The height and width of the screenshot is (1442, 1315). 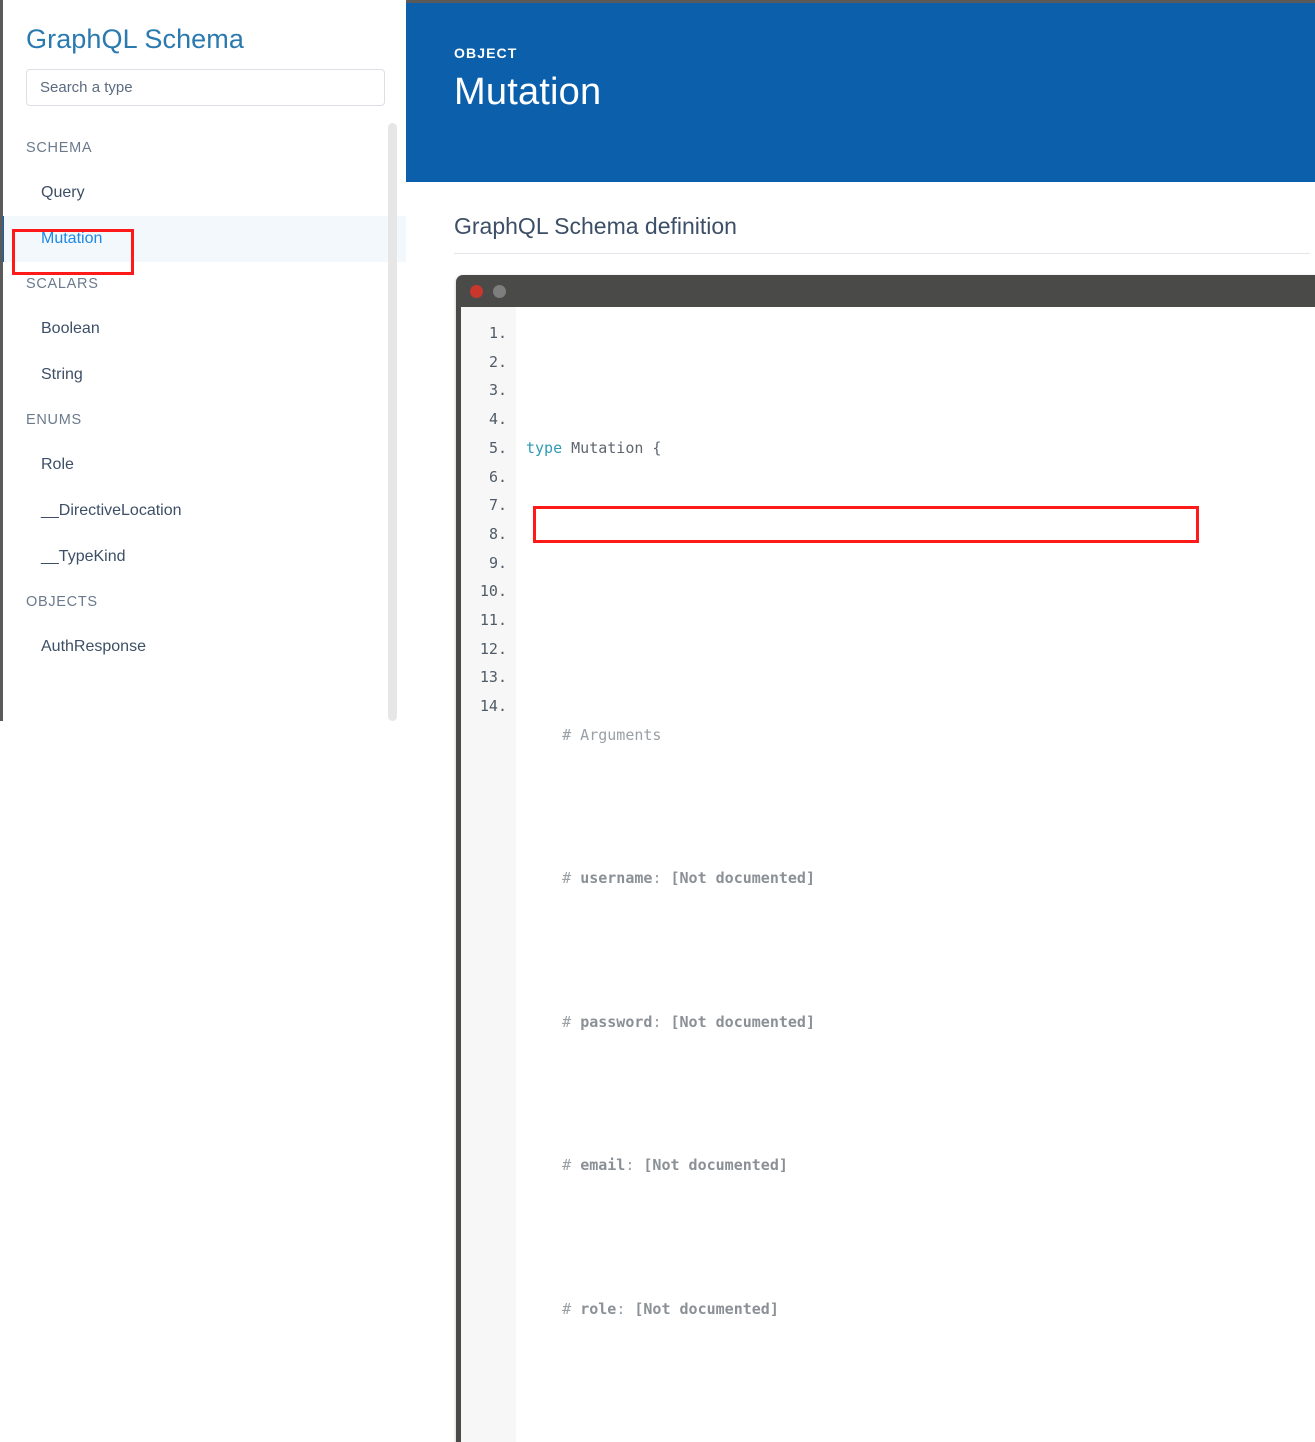 I want to click on line-number: 8., so click(x=497, y=533).